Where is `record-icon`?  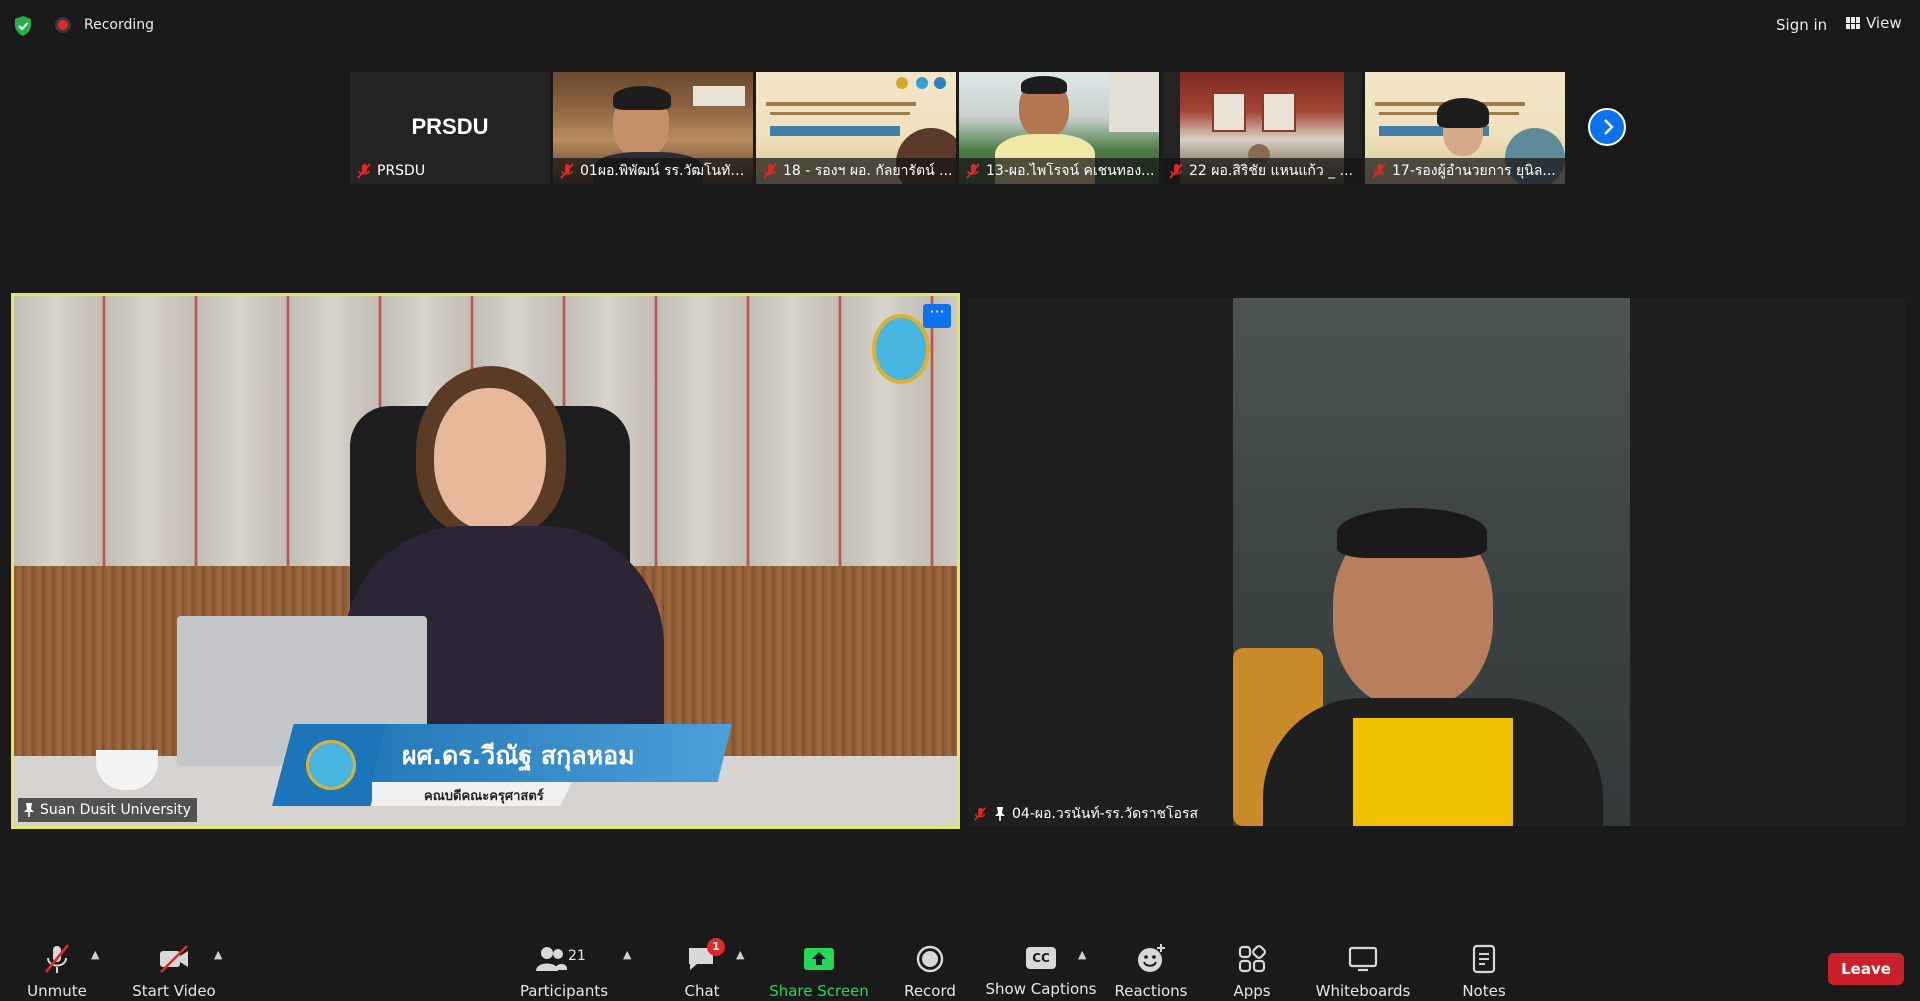
record-icon is located at coordinates (930, 959).